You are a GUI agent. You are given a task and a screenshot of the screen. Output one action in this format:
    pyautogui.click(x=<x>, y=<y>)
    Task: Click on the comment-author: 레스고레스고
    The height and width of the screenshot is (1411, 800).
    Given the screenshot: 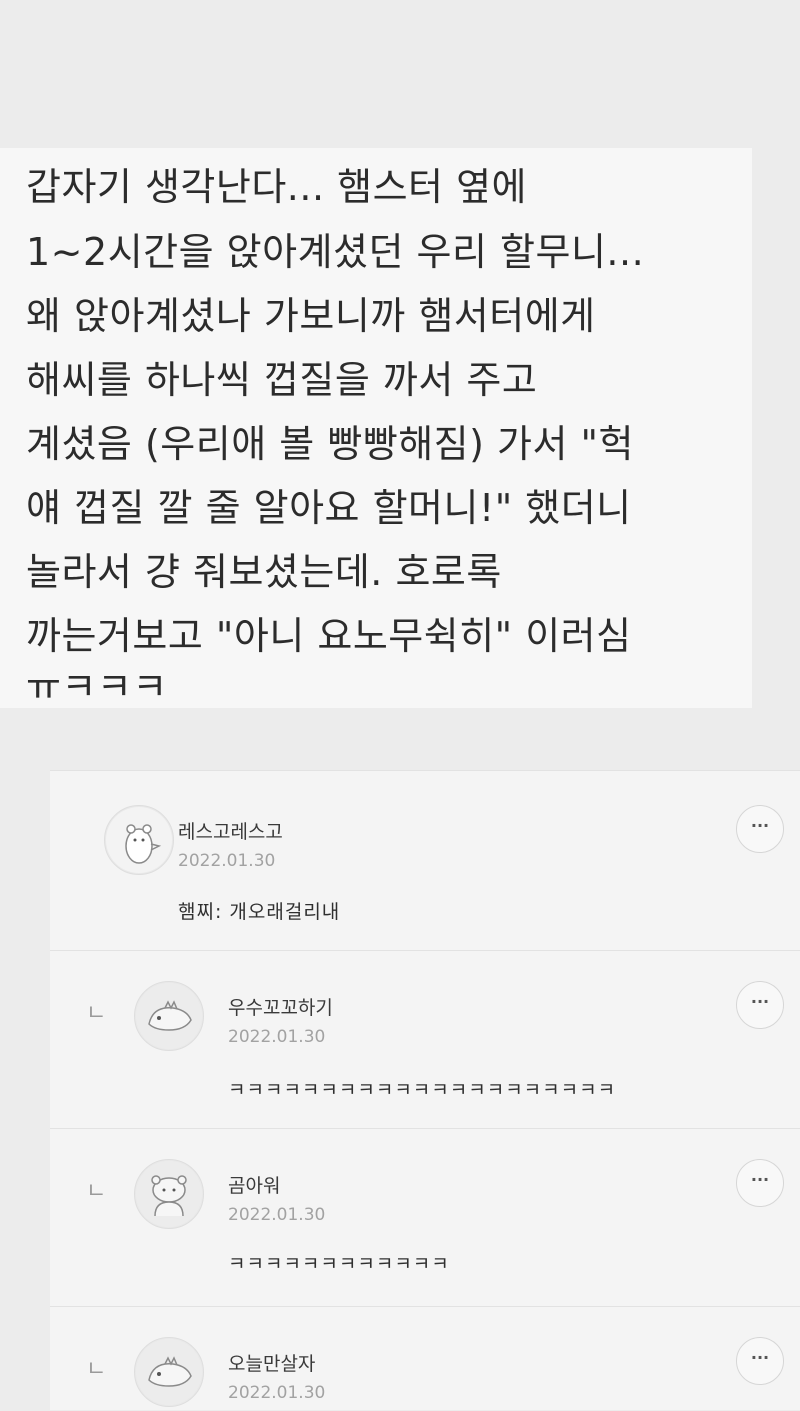 What is the action you would take?
    pyautogui.click(x=230, y=830)
    